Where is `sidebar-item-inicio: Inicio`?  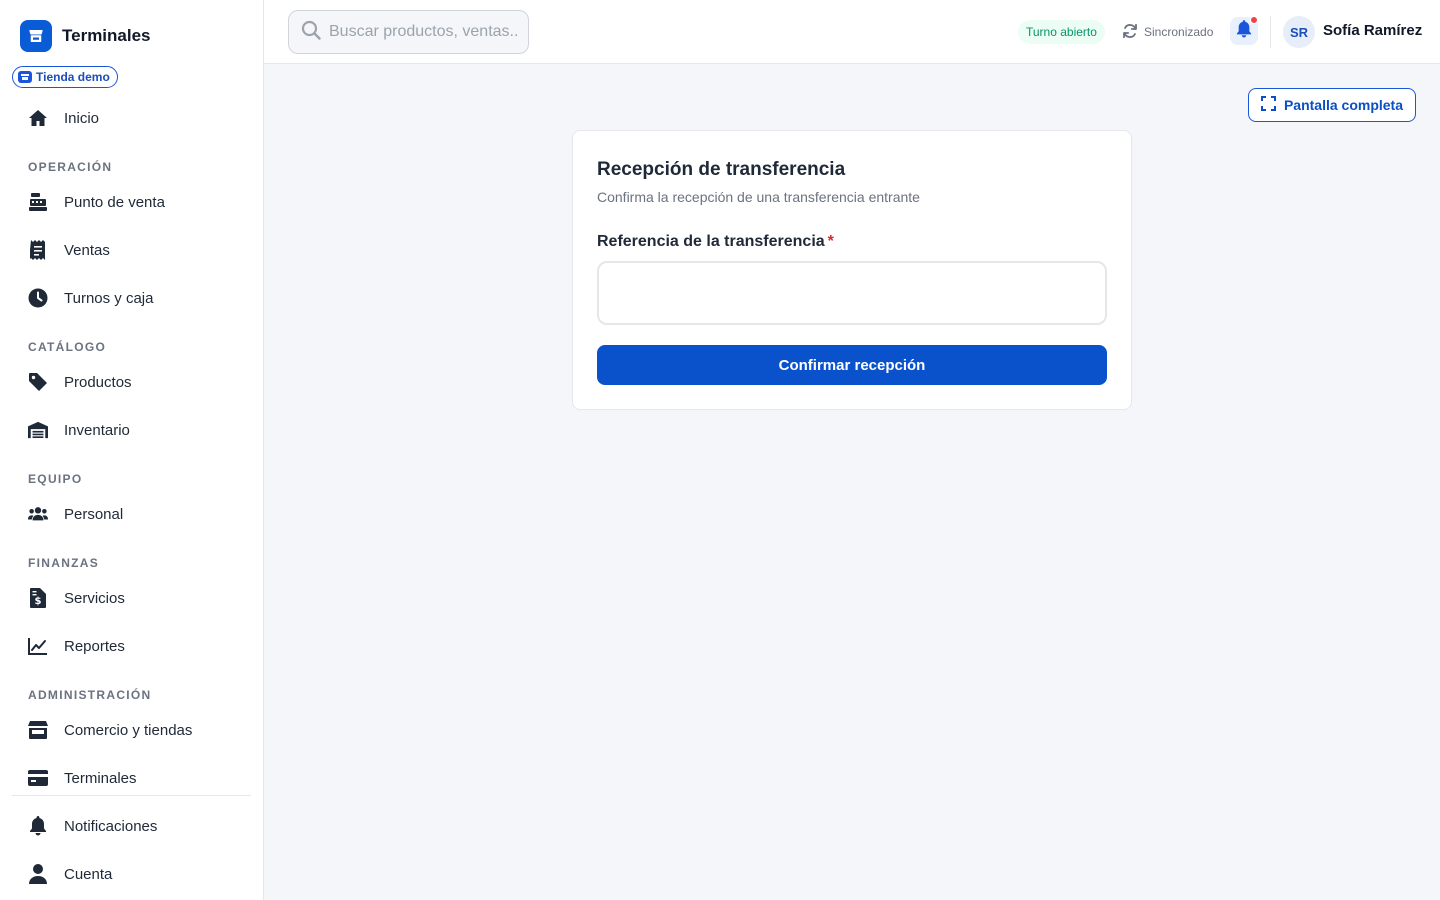 sidebar-item-inicio: Inicio is located at coordinates (63, 118).